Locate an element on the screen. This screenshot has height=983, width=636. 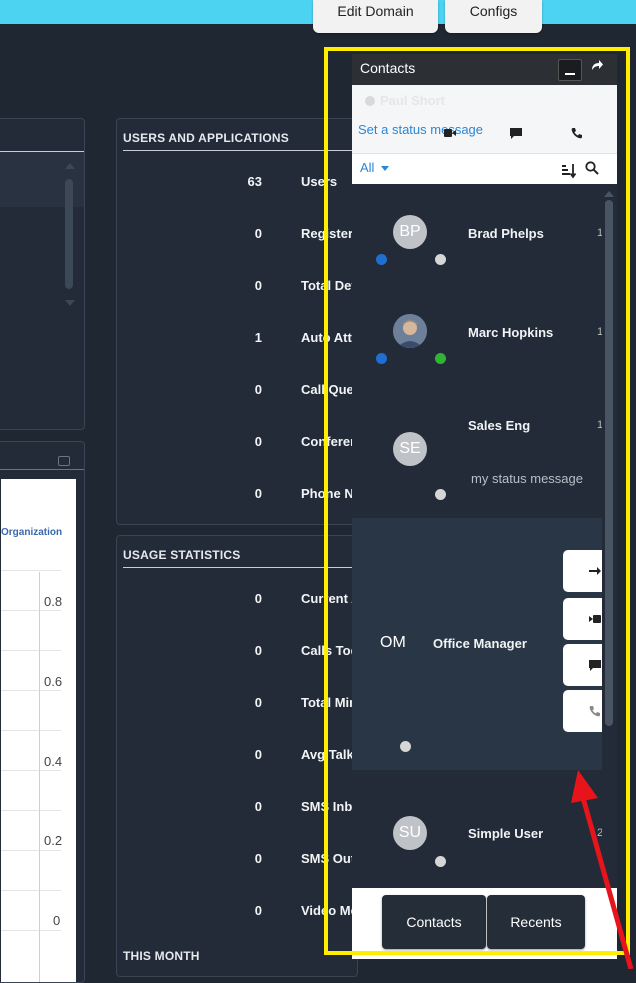
avatar-photo is located at coordinates (410, 331).